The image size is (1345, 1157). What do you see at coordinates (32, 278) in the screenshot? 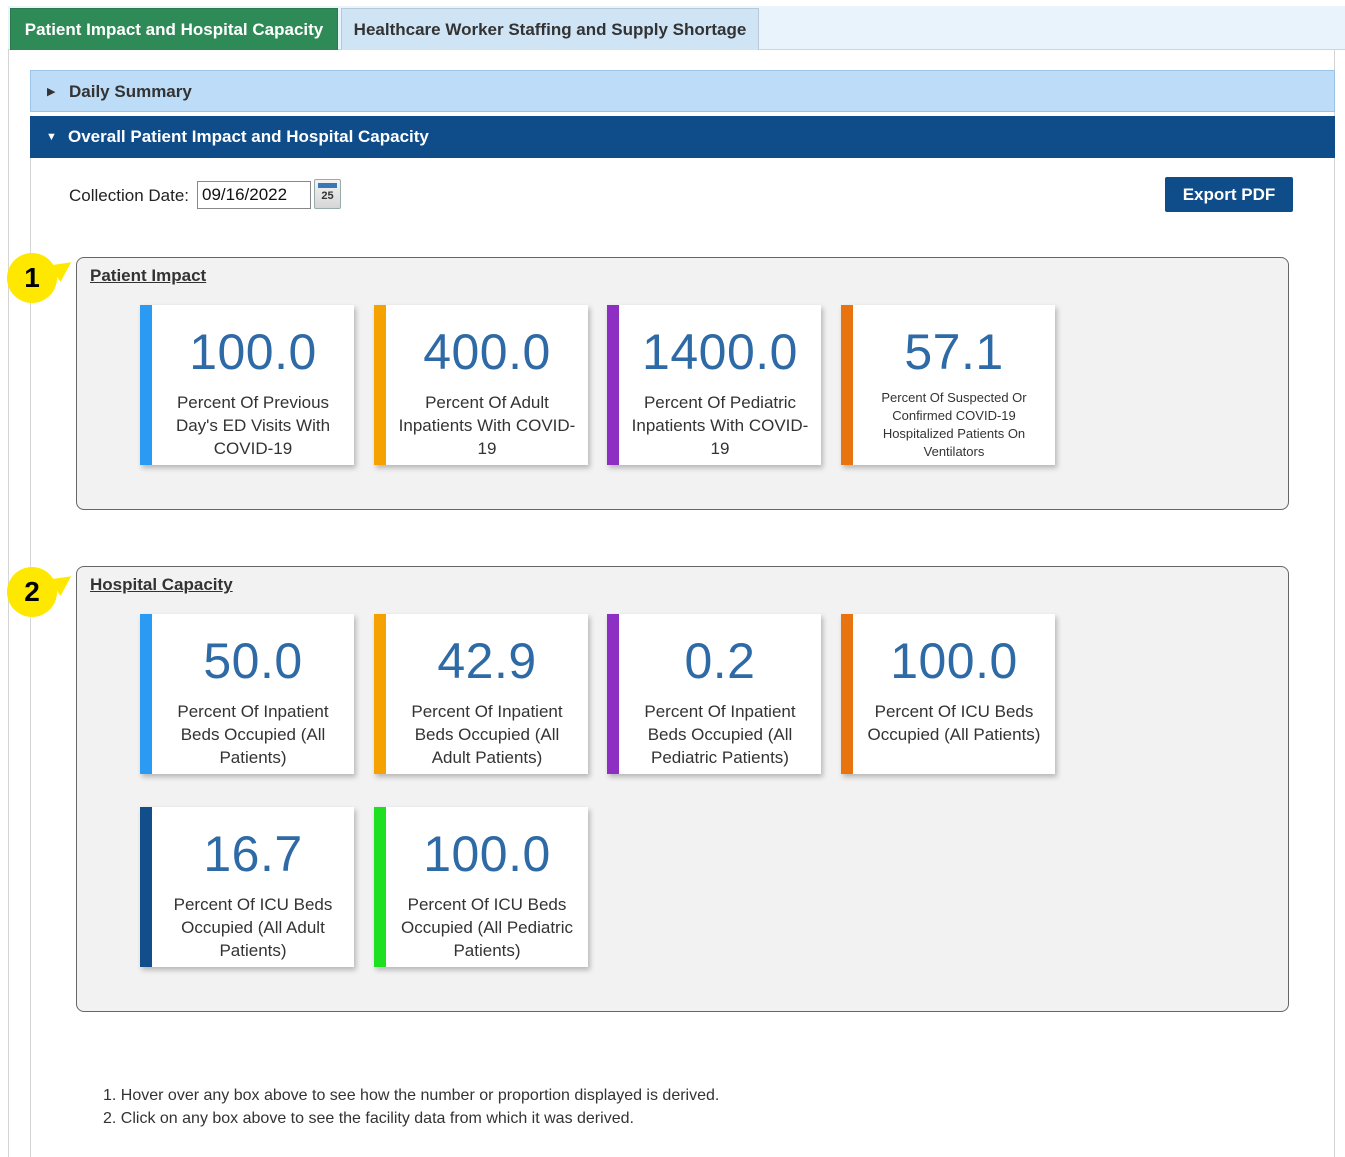
I see `callout-marker-1: 1` at bounding box center [32, 278].